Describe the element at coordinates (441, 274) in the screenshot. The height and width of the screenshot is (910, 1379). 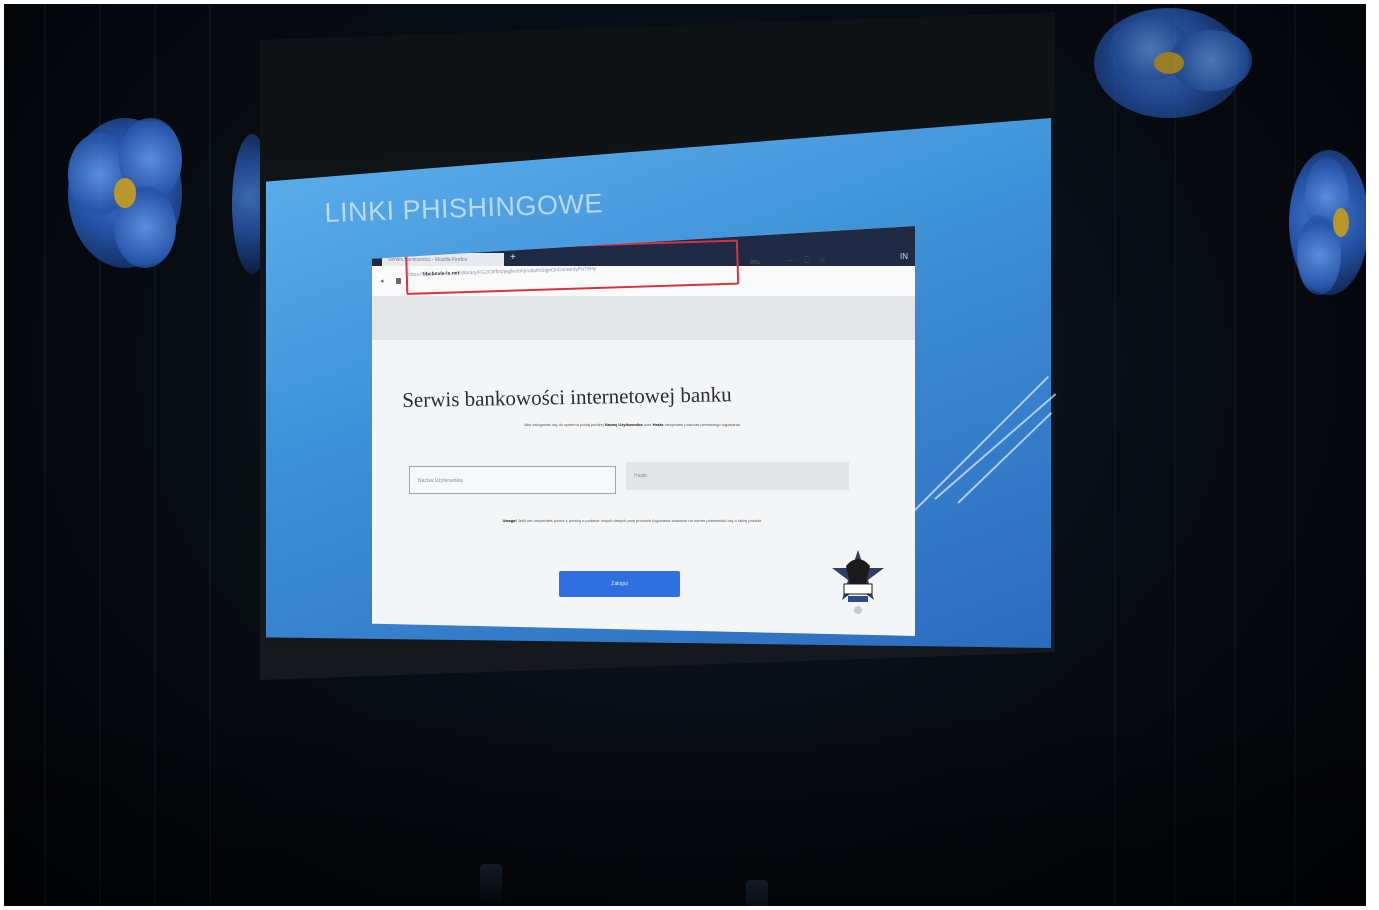
I see `url-domain: libcbsvle-ls.net` at that location.